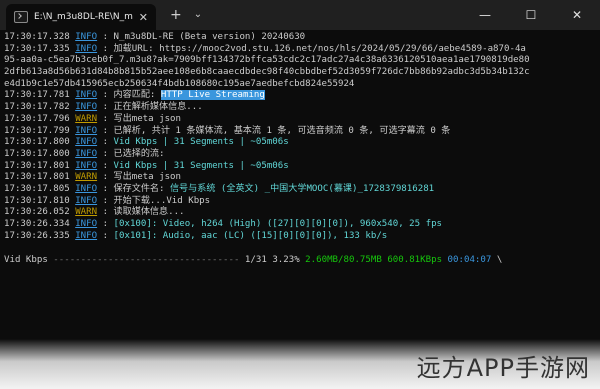 The width and height of the screenshot is (600, 389). What do you see at coordinates (26, 260) in the screenshot?
I see `progress-label: Vid Kbps` at bounding box center [26, 260].